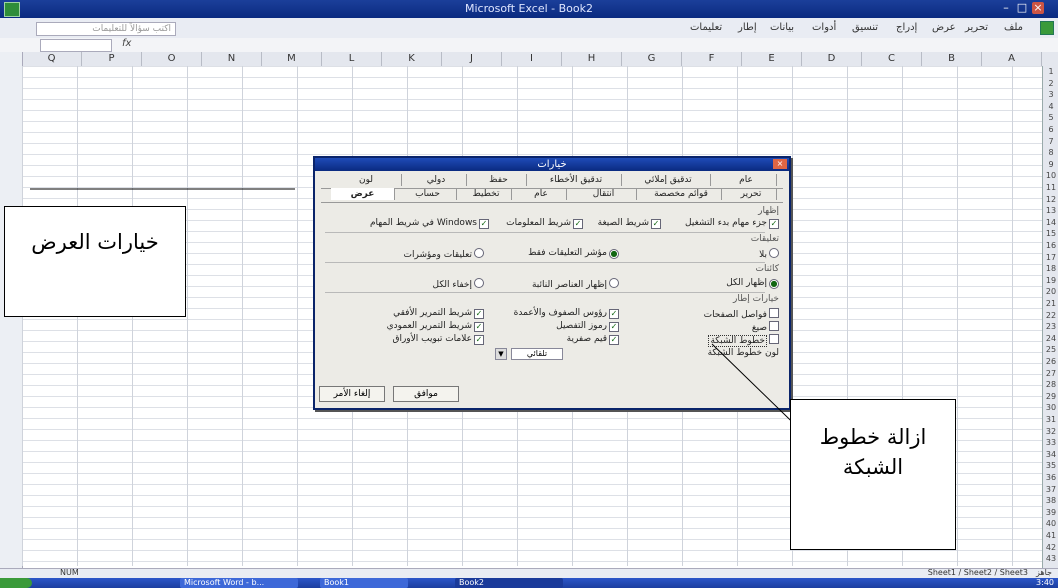 Image resolution: width=1058 pixels, height=588 pixels. I want to click on callout-remove-gridlines: ازالة خطوط الشبكة, so click(873, 474).